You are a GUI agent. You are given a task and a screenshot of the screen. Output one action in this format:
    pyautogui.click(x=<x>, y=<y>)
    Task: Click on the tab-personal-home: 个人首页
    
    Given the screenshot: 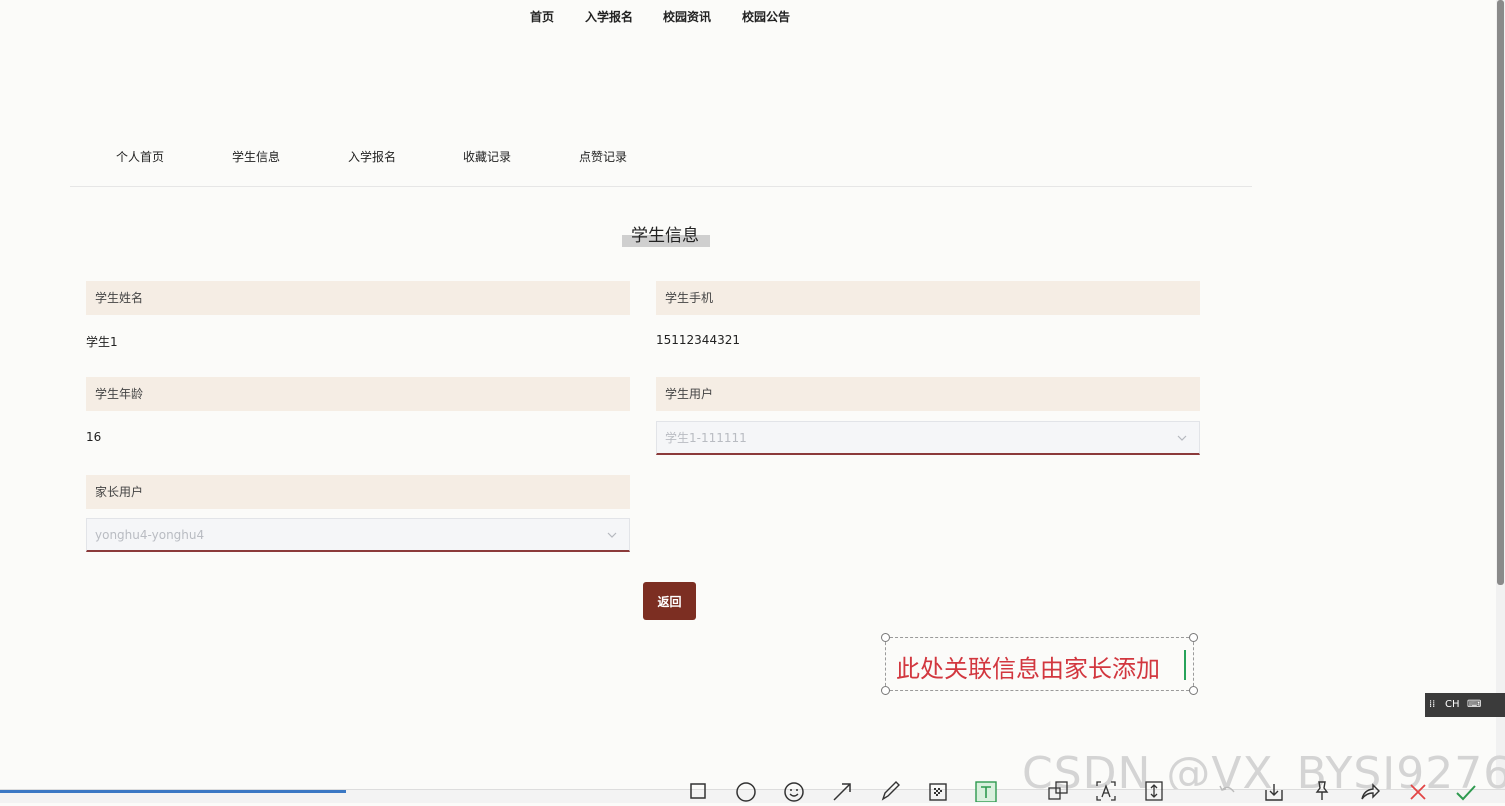 What is the action you would take?
    pyautogui.click(x=140, y=156)
    